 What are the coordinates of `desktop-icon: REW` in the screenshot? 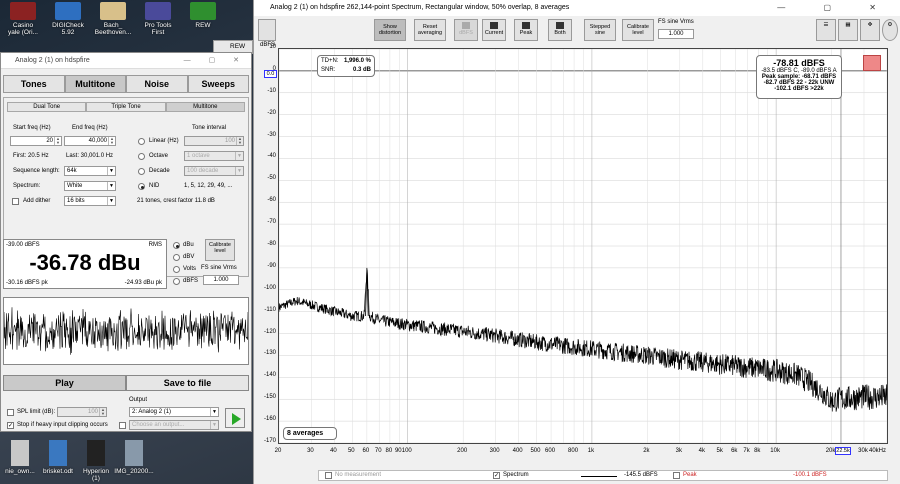 It's located at (203, 15).